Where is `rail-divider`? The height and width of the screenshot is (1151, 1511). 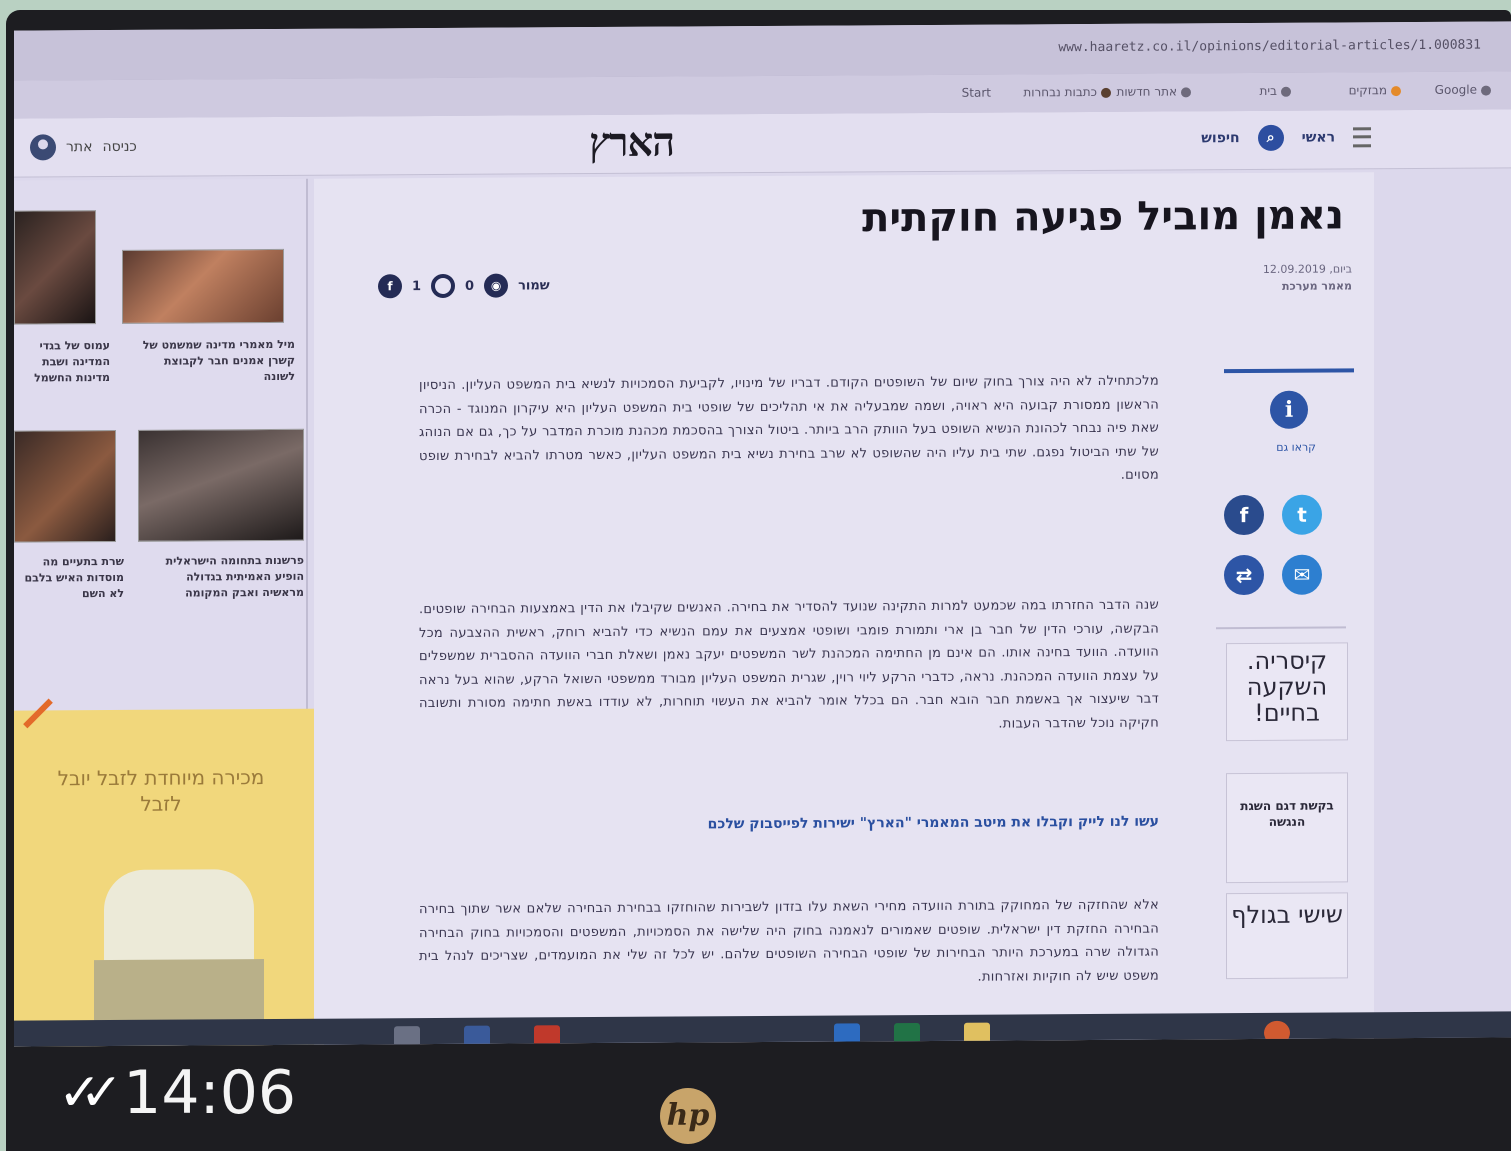
rail-divider is located at coordinates (1289, 371).